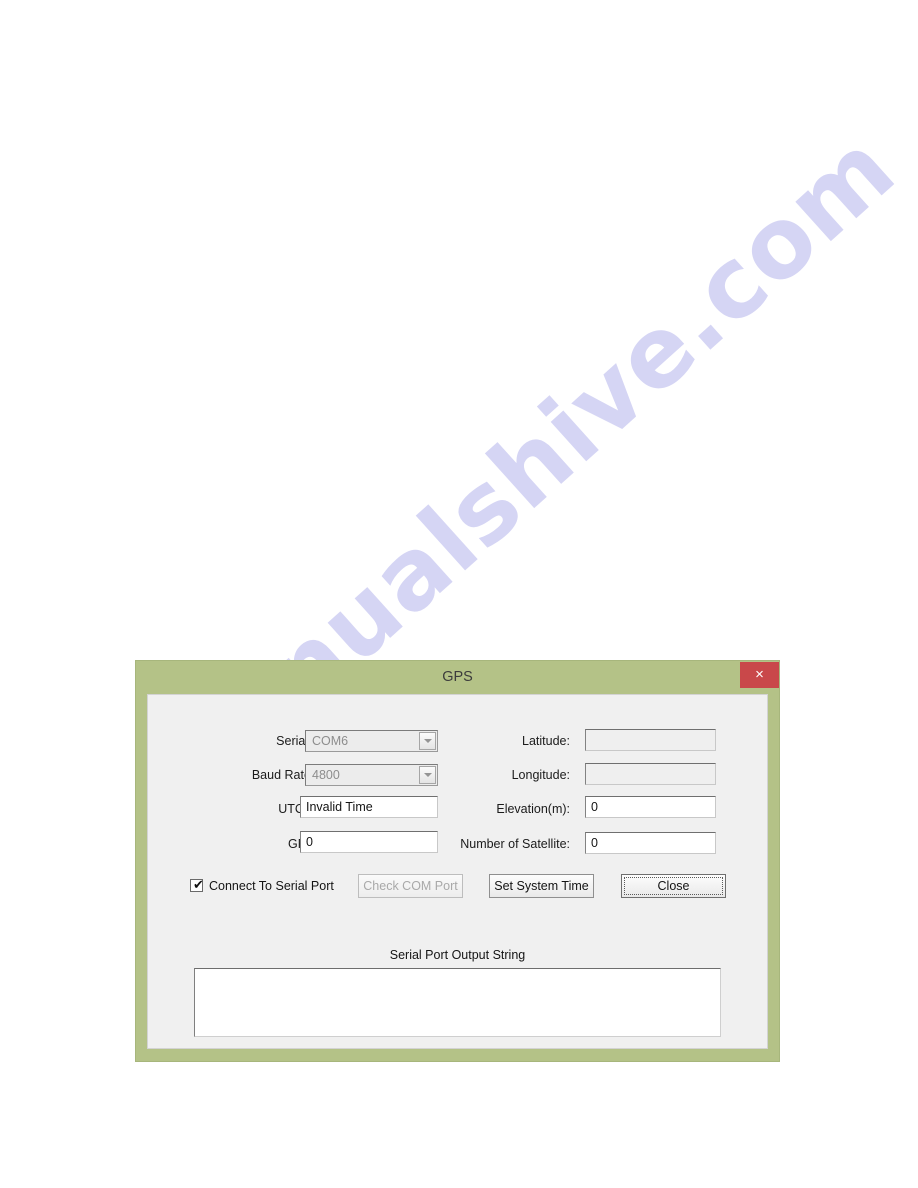  I want to click on set-system-time-button: Set System Time, so click(541, 886).